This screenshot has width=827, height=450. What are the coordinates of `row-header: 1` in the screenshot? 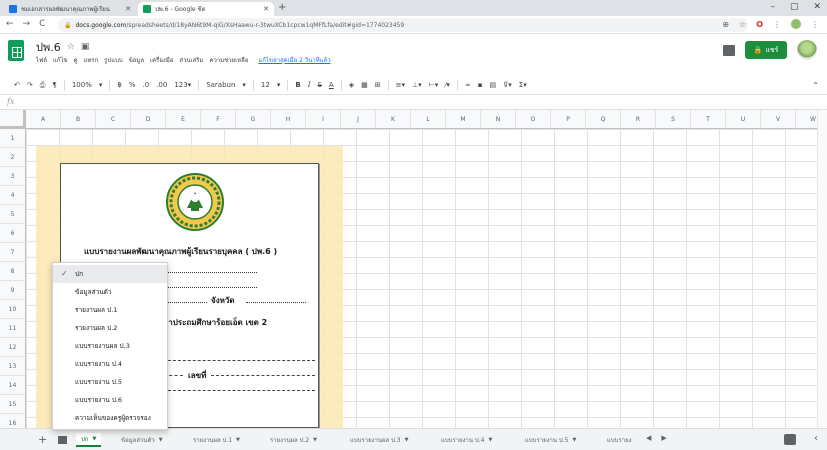 It's located at (13, 138).